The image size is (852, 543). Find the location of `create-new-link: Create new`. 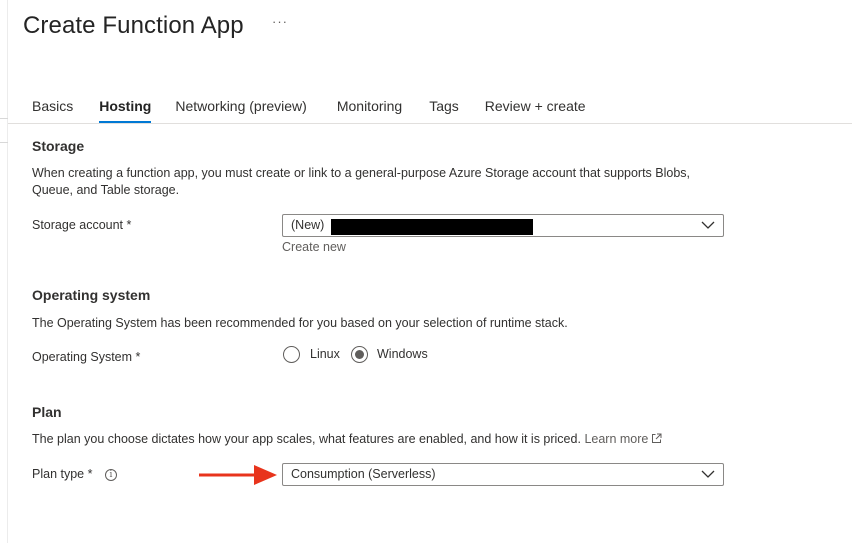

create-new-link: Create new is located at coordinates (314, 247).